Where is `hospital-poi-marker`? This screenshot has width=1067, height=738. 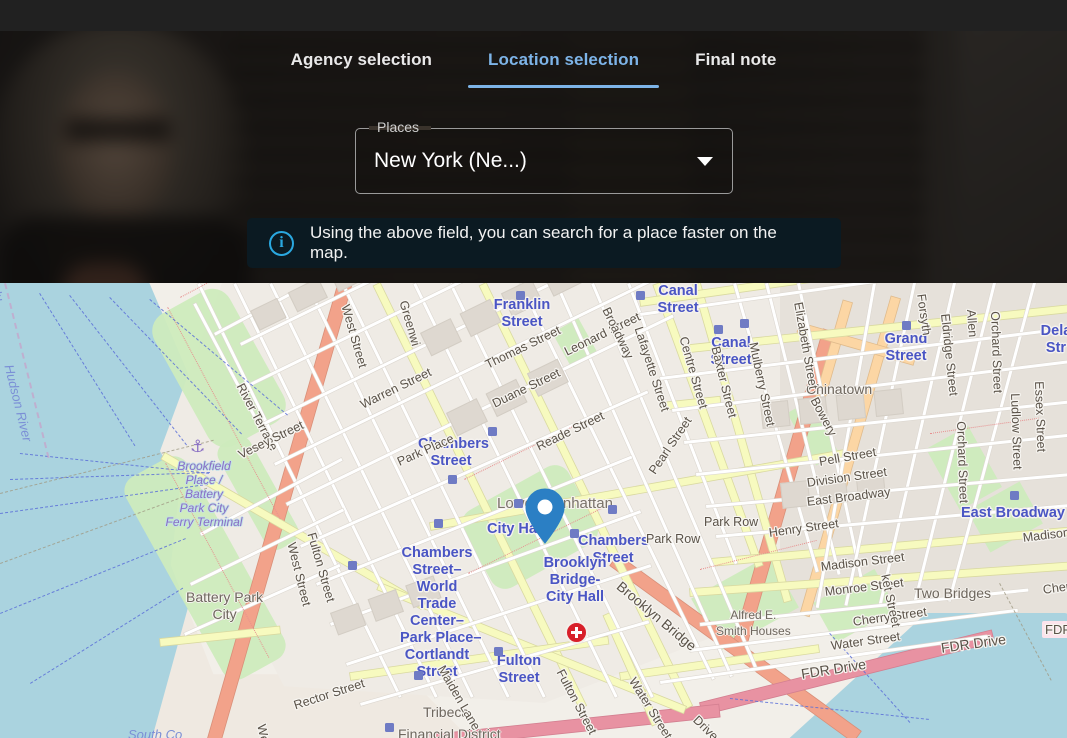
hospital-poi-marker is located at coordinates (576, 632).